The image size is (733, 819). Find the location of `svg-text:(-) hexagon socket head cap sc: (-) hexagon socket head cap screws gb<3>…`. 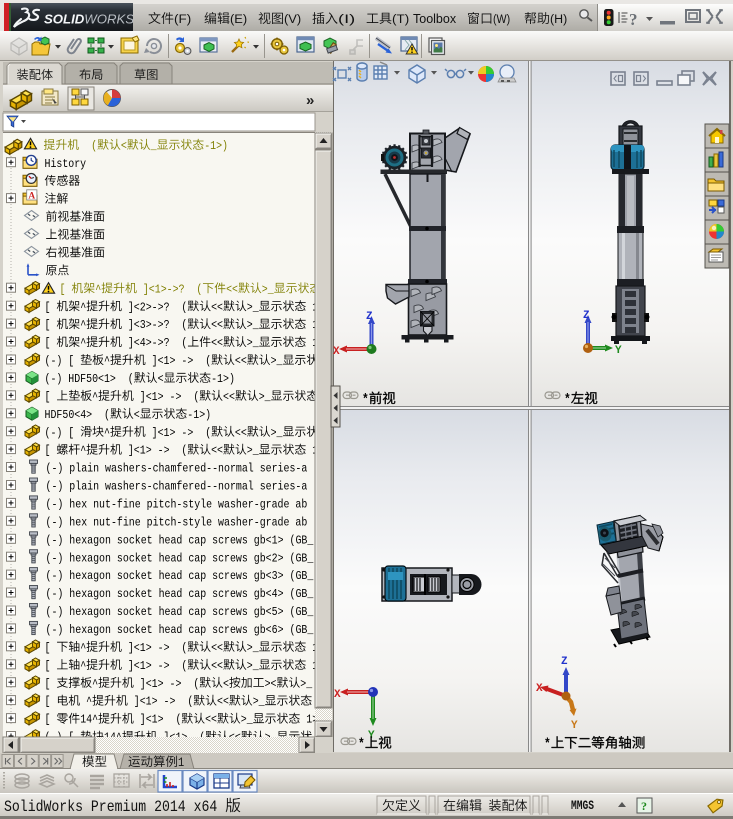

svg-text:(-) hexagon socket head cap sc: (-) hexagon socket head cap screws gb<3>… is located at coordinates (180, 576).